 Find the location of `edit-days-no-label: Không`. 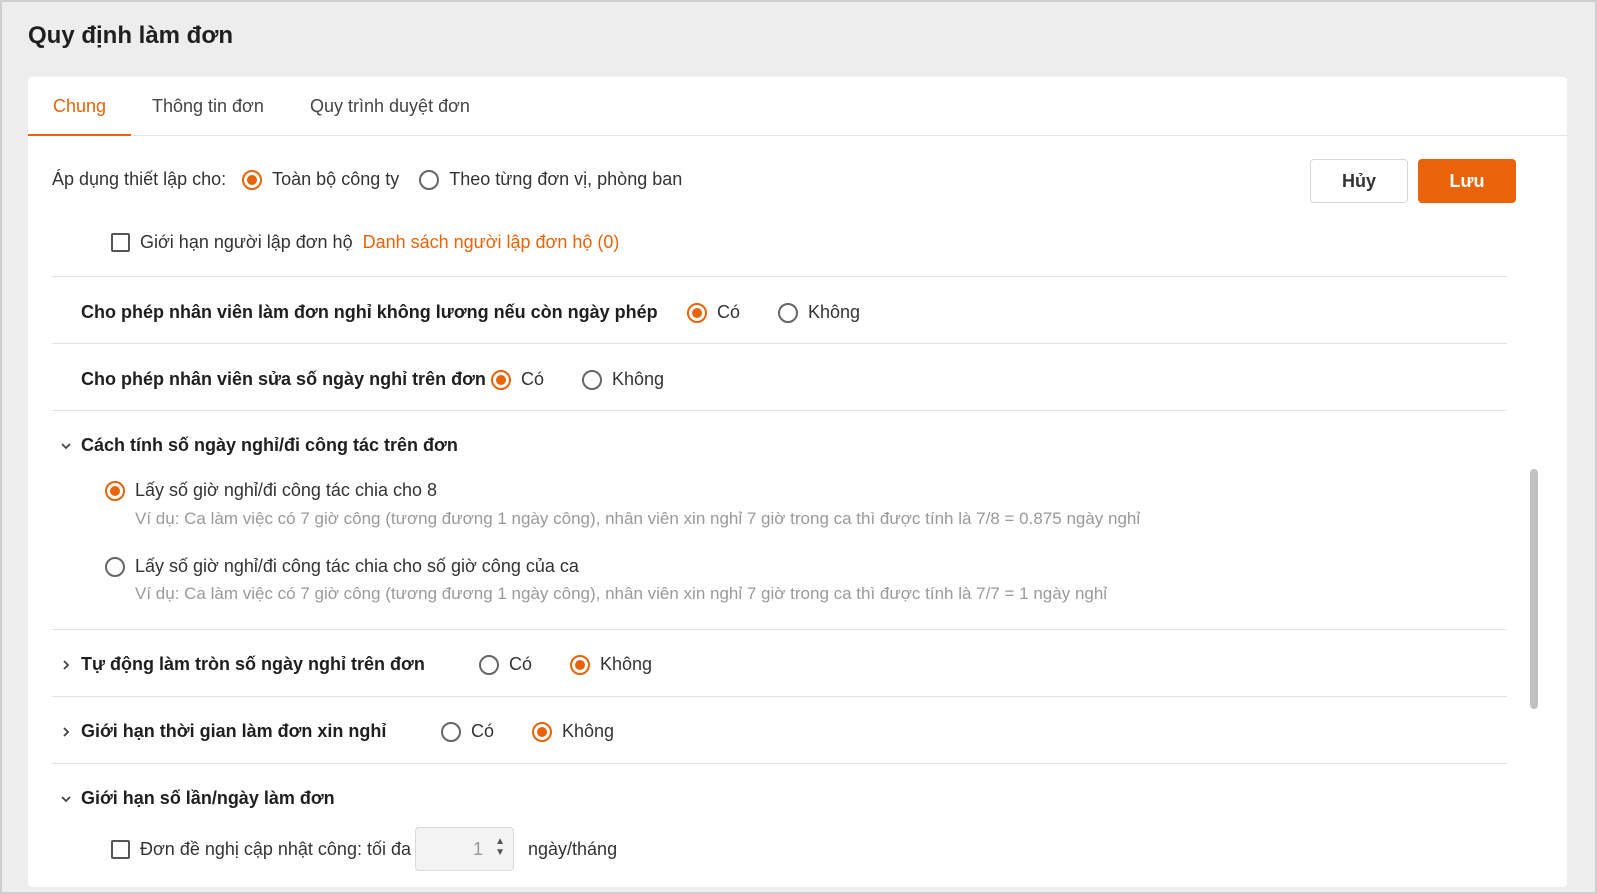

edit-days-no-label: Không is located at coordinates (638, 379).